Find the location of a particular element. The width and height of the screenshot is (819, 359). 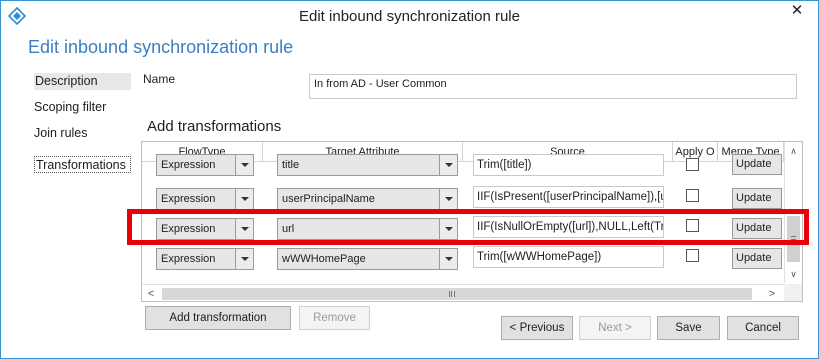

next-button: Next > is located at coordinates (615, 328).